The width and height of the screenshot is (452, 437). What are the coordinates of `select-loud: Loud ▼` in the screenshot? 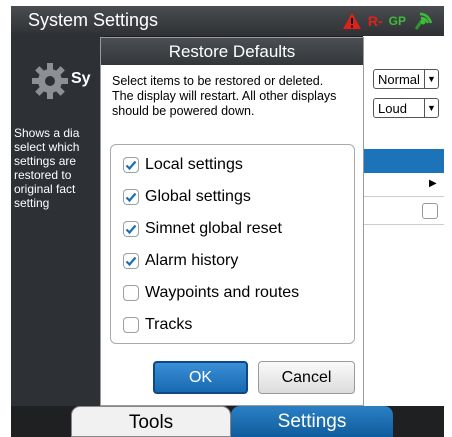 It's located at (406, 108).